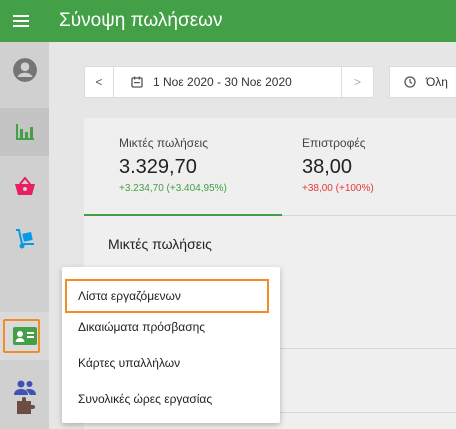  Describe the element at coordinates (222, 82) in the screenshot. I see `date-range-label: 1 Νοε 2020 - 30 Νοε 2020` at that location.